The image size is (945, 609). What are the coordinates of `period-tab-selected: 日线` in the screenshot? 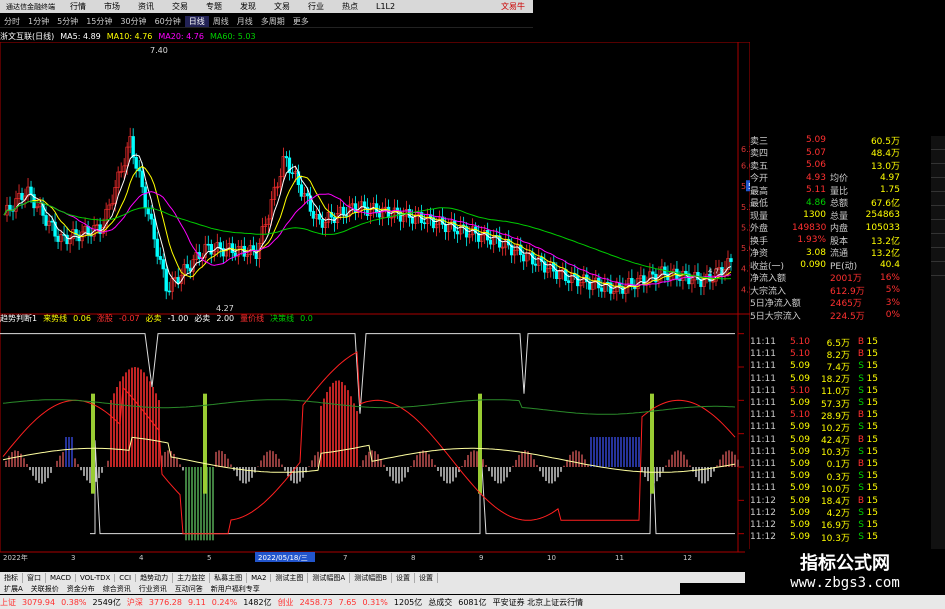 It's located at (196, 21).